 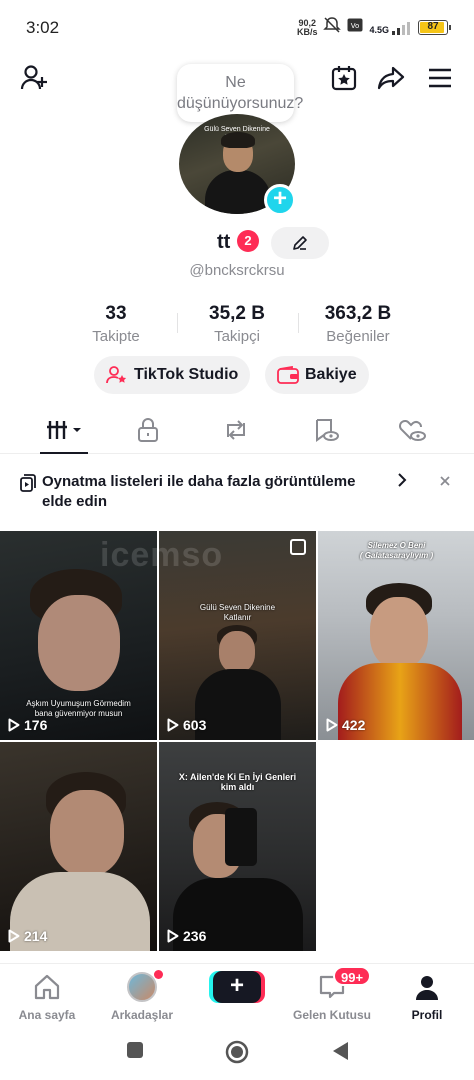 I want to click on status-icons: 90,2 KB/s Vo 4.5G 87, so click(x=374, y=27).